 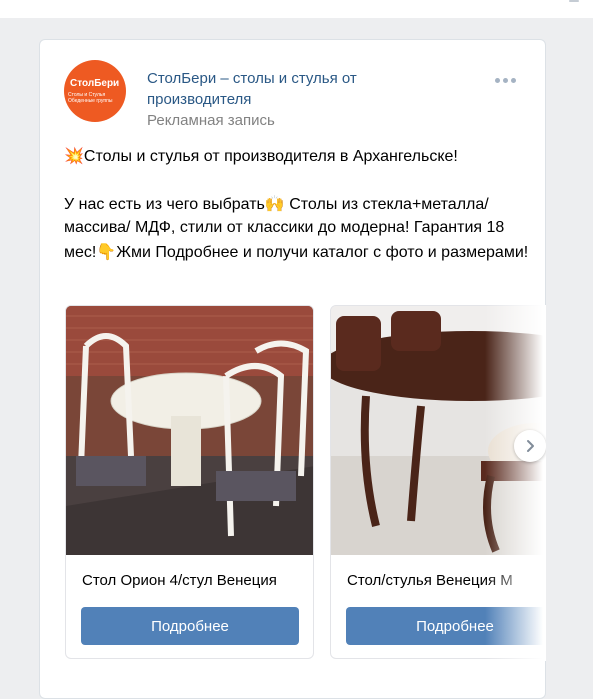 What do you see at coordinates (74, 155) in the screenshot?
I see `boom-emoji-icon: 💥` at bounding box center [74, 155].